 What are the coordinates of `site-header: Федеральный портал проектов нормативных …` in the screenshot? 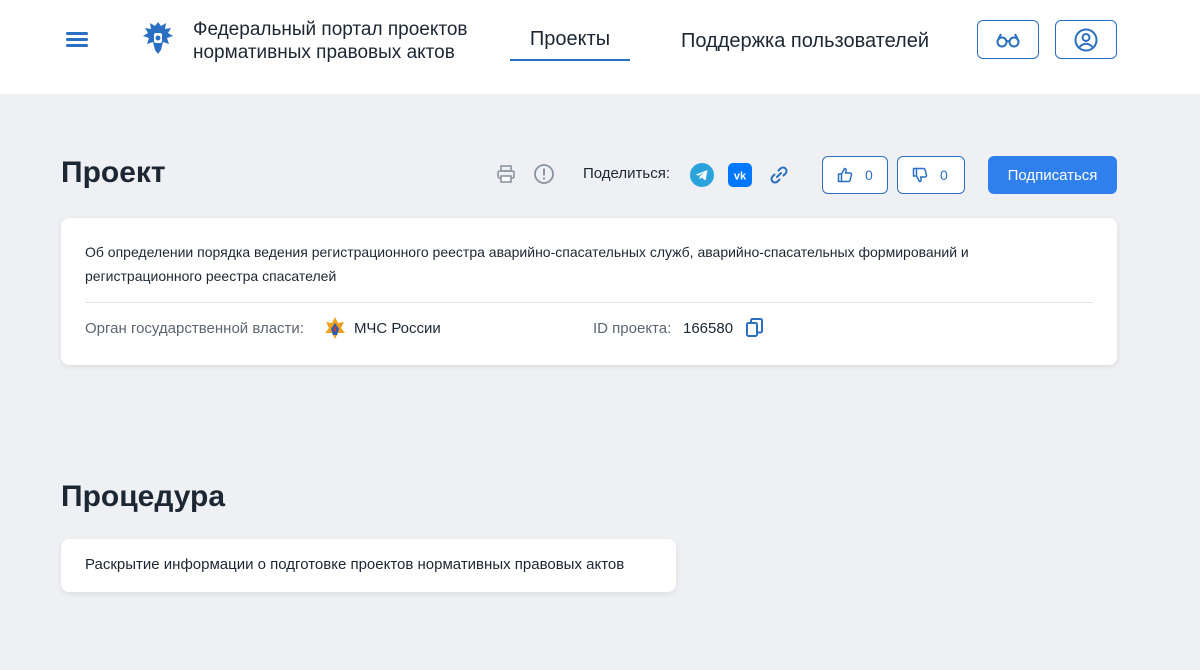 It's located at (600, 47).